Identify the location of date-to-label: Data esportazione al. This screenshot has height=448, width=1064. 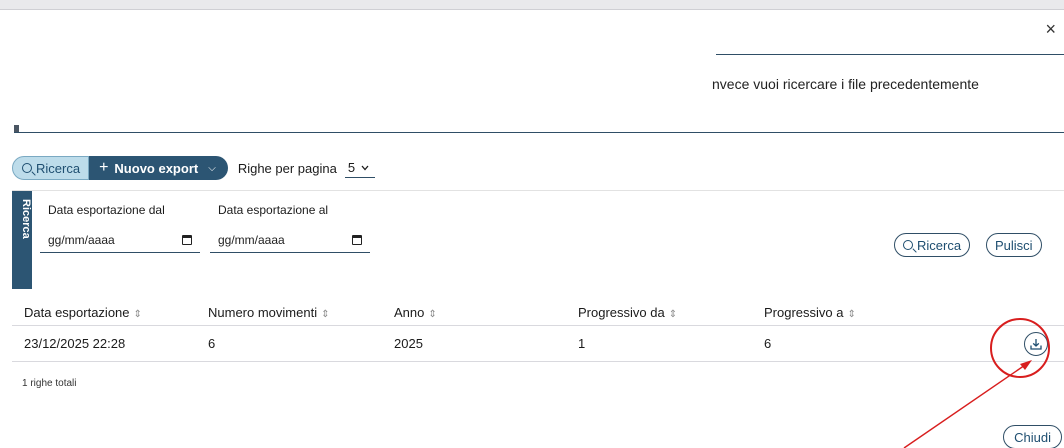
(273, 210).